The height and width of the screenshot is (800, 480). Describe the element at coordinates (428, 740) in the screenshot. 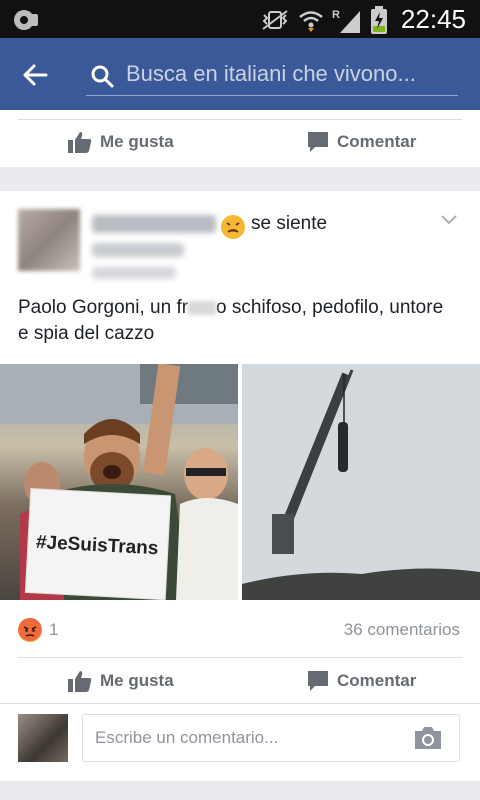

I see `camera-icon` at that location.